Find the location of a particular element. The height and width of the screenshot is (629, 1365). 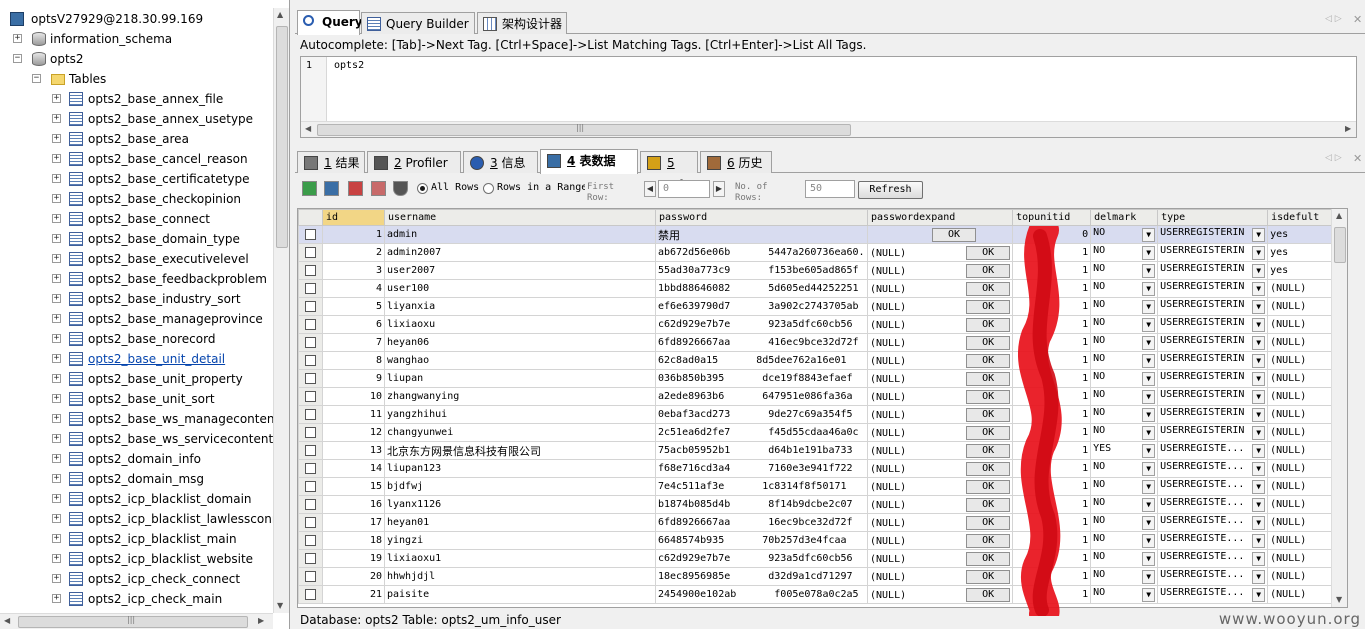

tree-table-item: + opts2_base_ws_servicecontent is located at coordinates (136, 439).